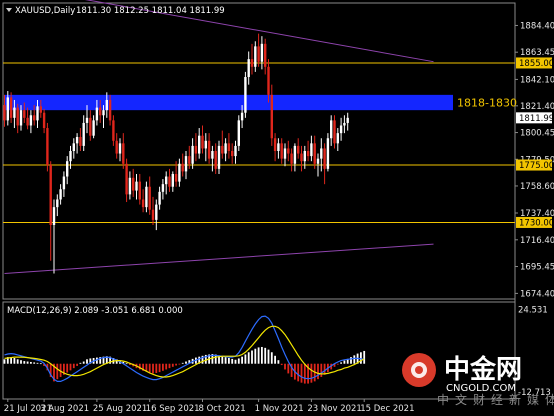  What do you see at coordinates (9, 10) in the screenshot?
I see `header-arrow-icon` at bounding box center [9, 10].